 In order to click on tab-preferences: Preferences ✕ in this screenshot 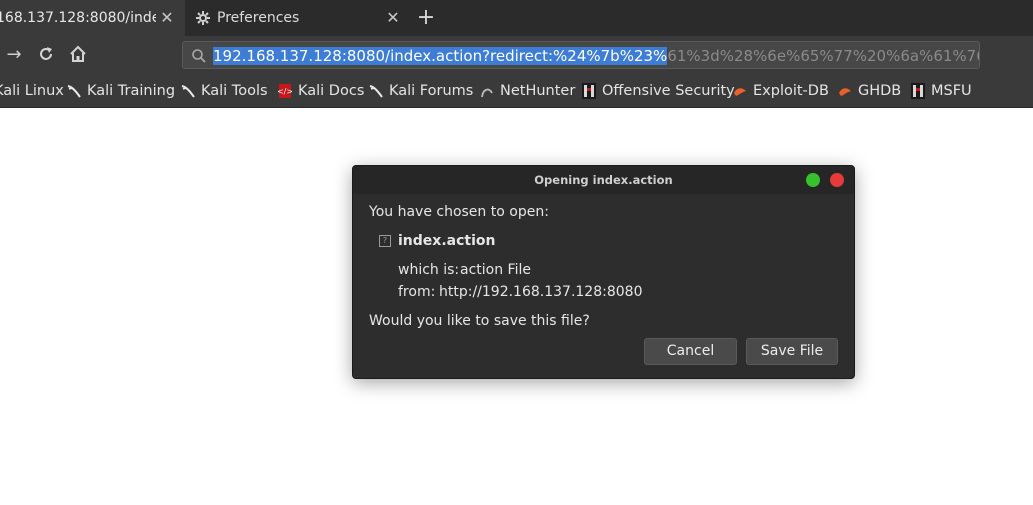, I will do `click(298, 18)`.